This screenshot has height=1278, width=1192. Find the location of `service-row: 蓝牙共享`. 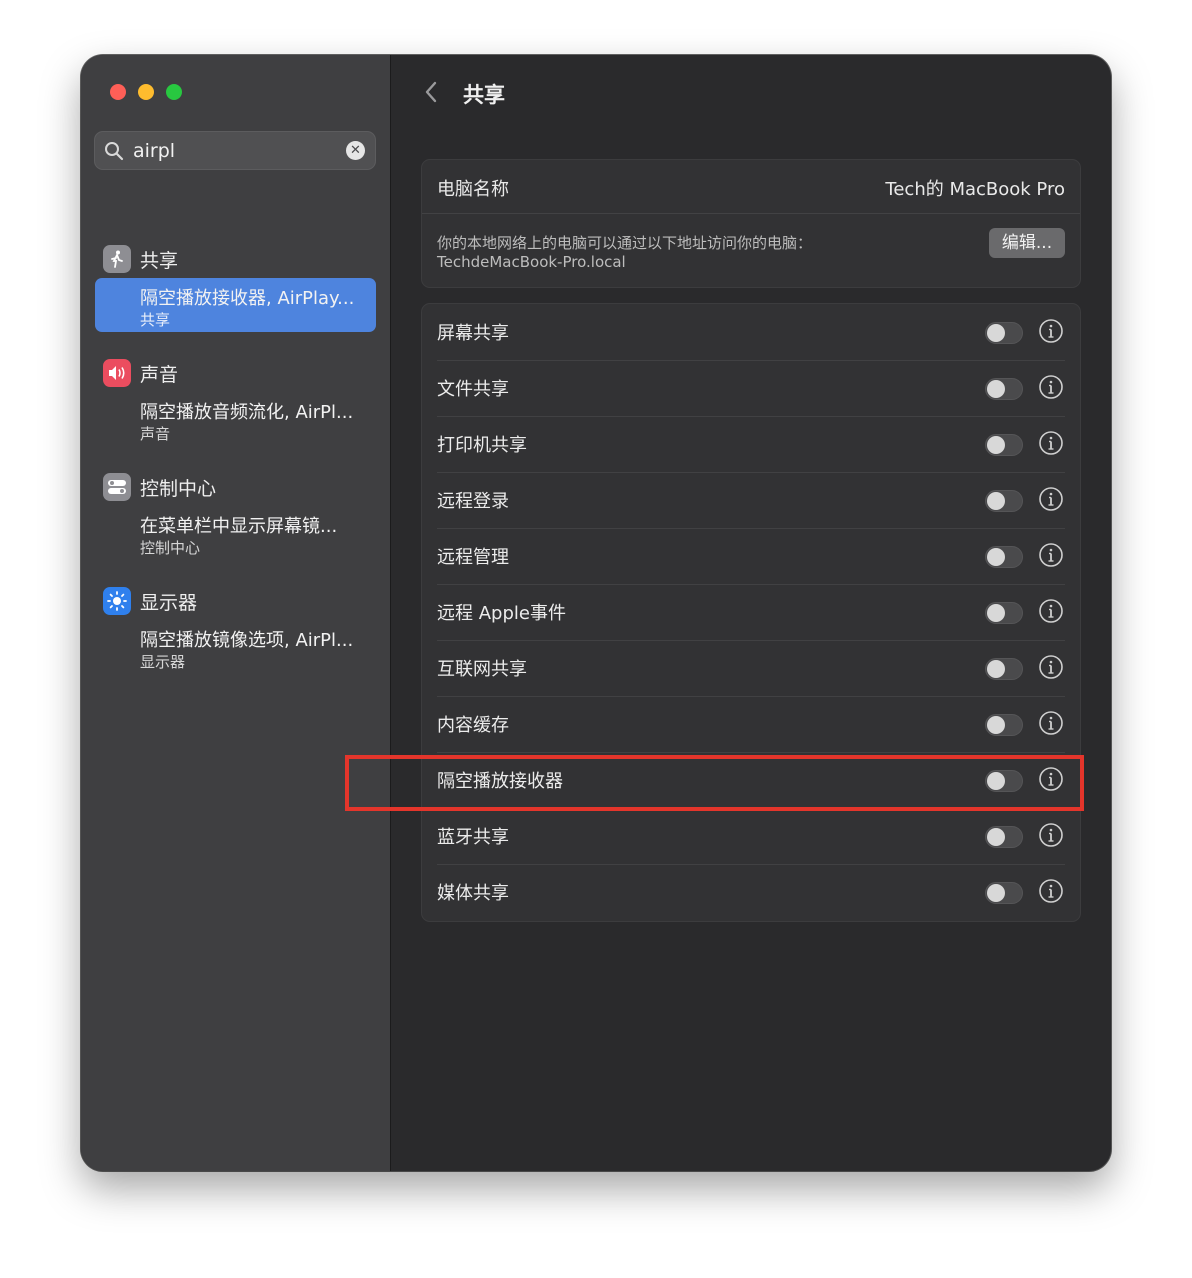

service-row: 蓝牙共享 is located at coordinates (751, 836).